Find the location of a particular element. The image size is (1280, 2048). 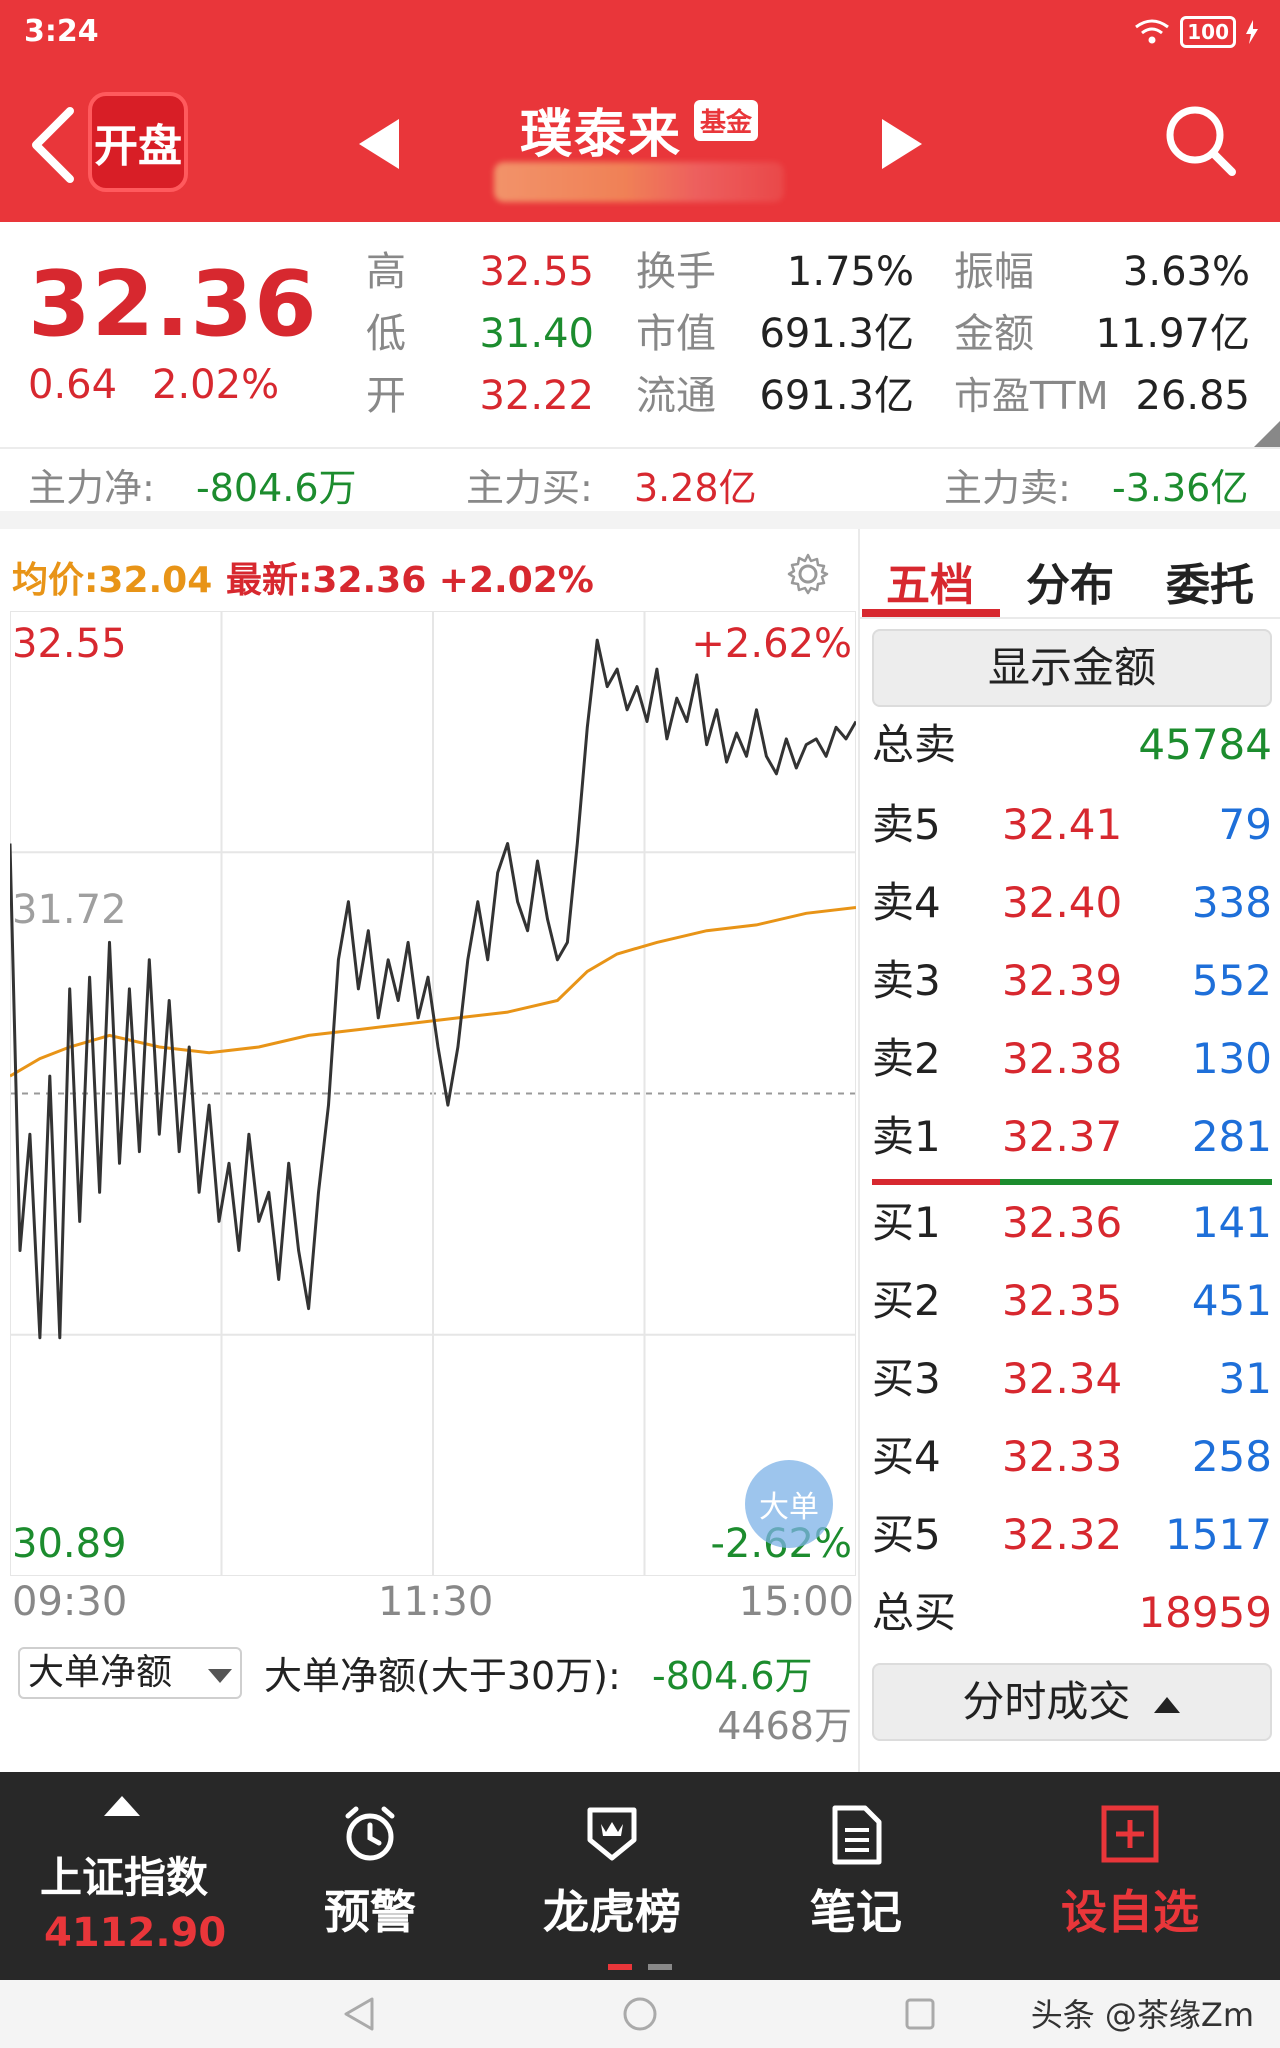

level-volume: 281 is located at coordinates (1231, 1136).